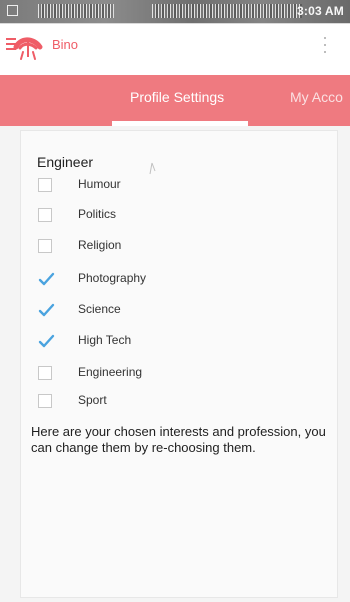 This screenshot has height=602, width=350. I want to click on checkbox-sport, so click(45, 401).